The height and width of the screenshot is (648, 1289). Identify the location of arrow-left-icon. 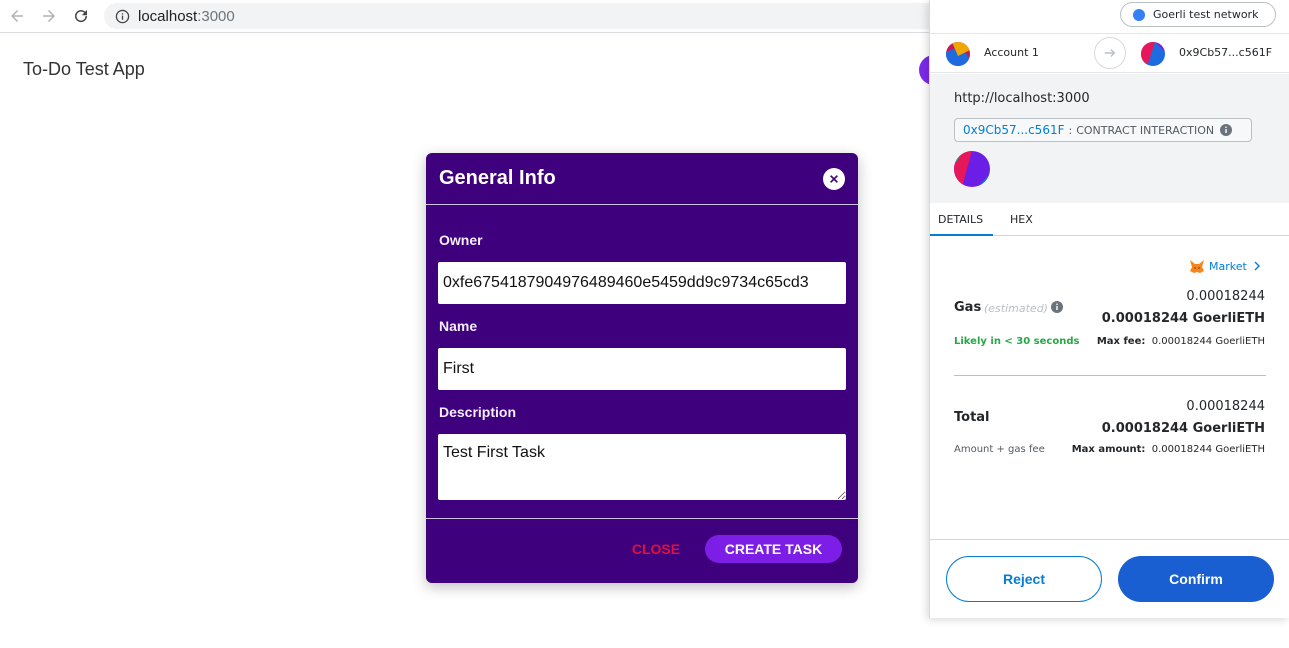
(17, 16).